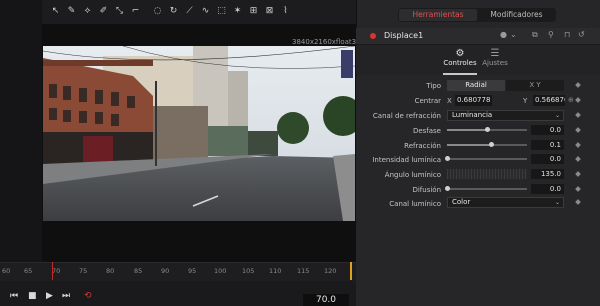 This screenshot has height=306, width=600. I want to click on grid-icon: ⊞, so click(253, 11).